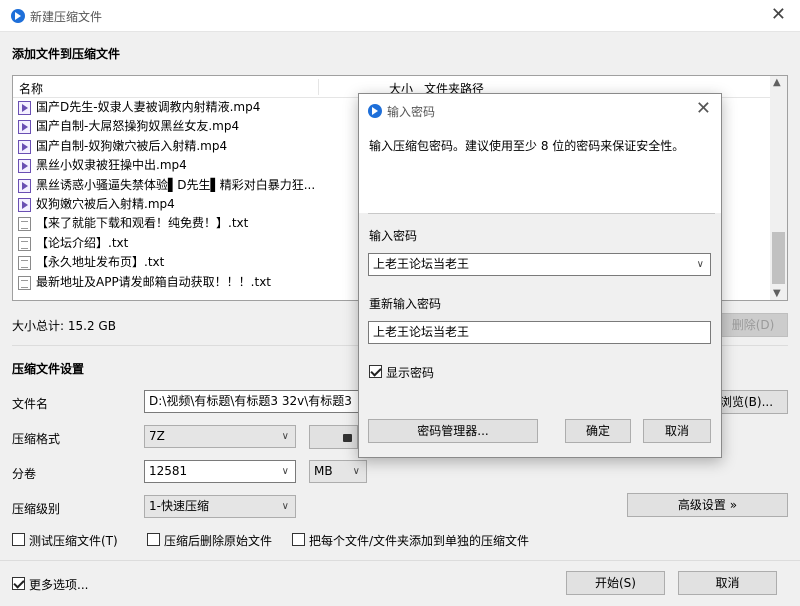  What do you see at coordinates (111, 165) in the screenshot?
I see `file-name: 黑丝小奴隶被狂操中出.mp4` at bounding box center [111, 165].